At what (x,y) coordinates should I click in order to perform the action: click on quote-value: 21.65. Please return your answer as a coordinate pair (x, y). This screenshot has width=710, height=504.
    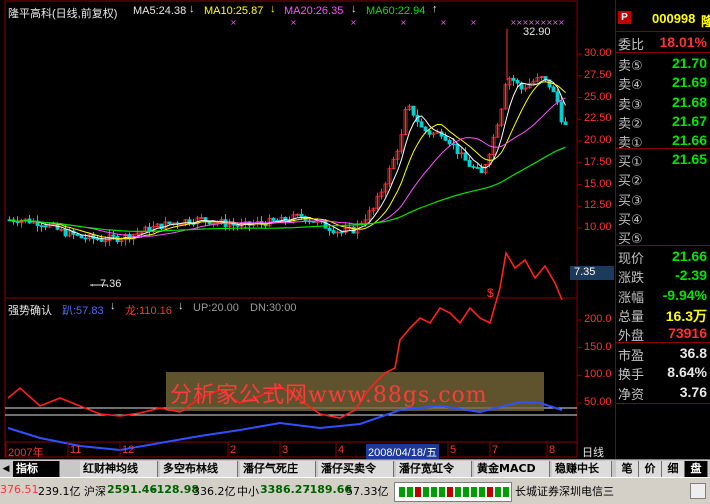
    Looking at the image, I should click on (689, 159).